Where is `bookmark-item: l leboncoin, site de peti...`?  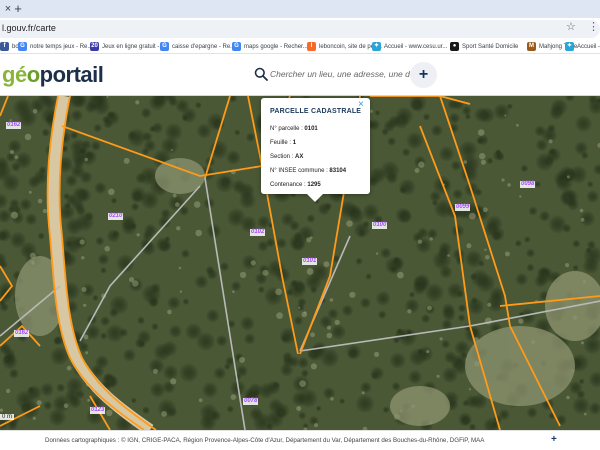 bookmark-item: l leboncoin, site de peti... is located at coordinates (344, 47).